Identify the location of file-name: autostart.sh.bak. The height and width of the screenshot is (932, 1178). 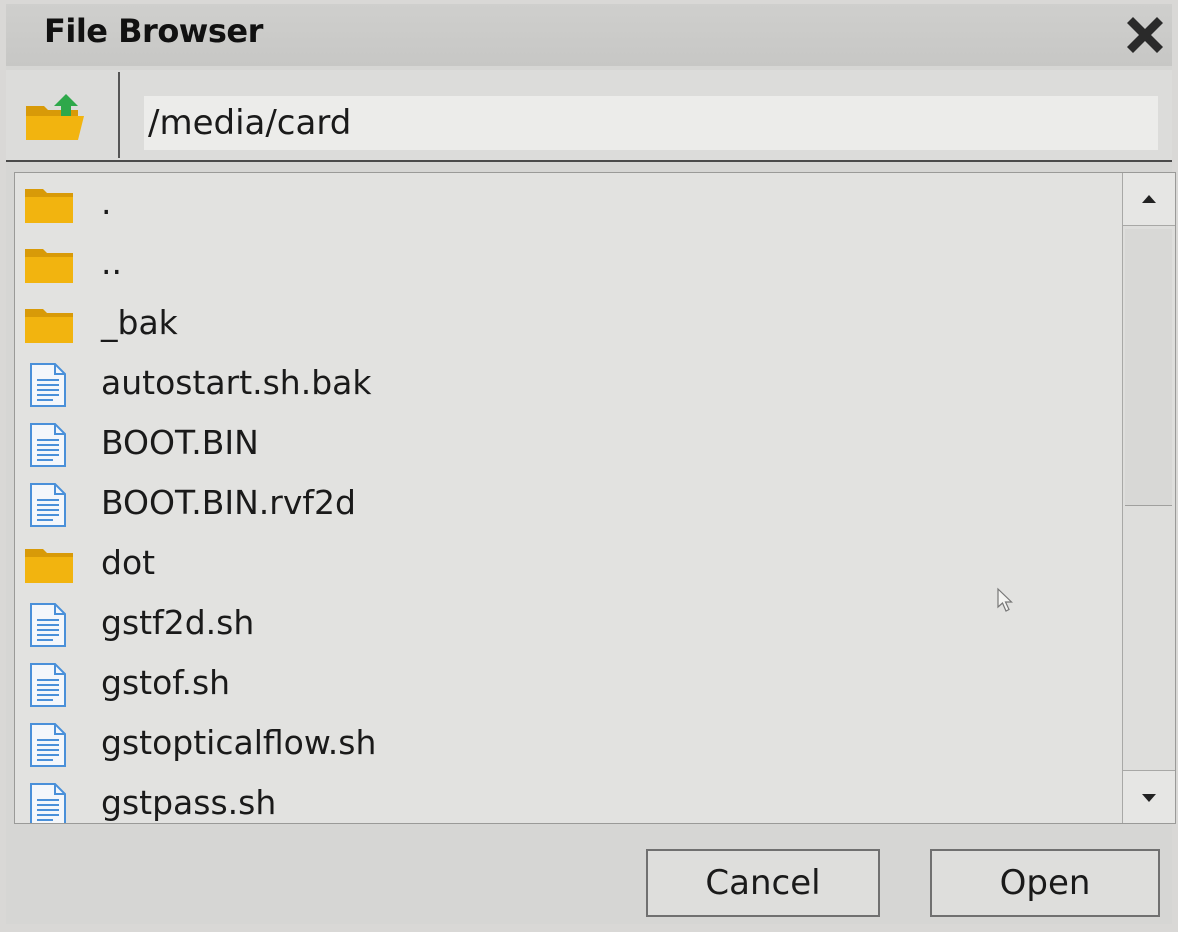
(236, 382).